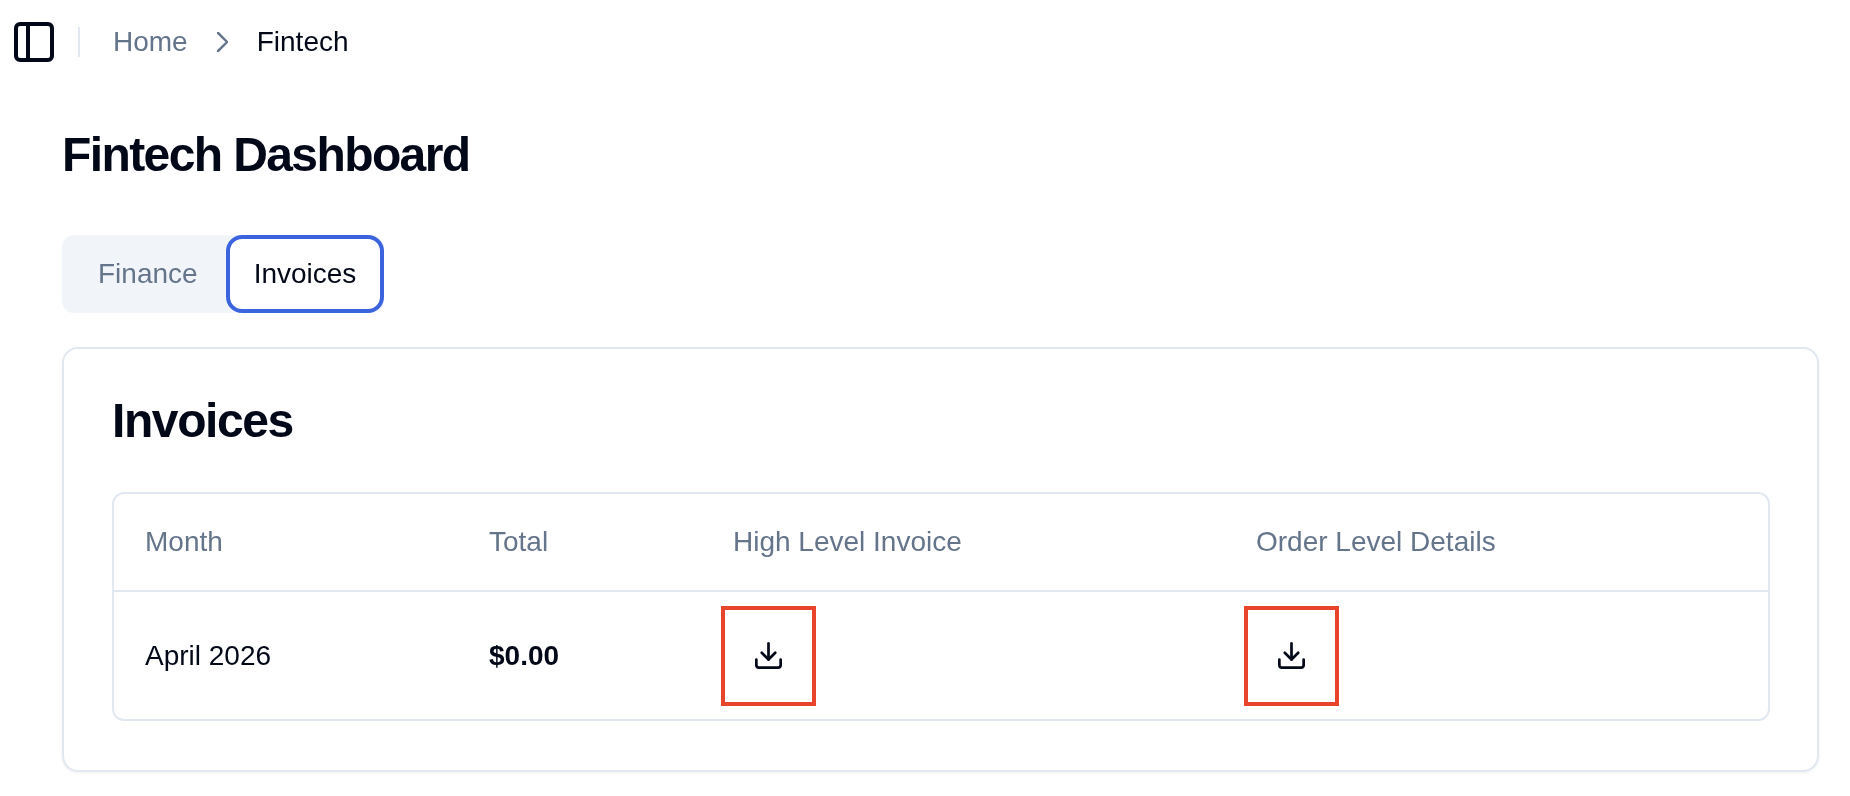  I want to click on column-header: High Level Invoice, so click(847, 542).